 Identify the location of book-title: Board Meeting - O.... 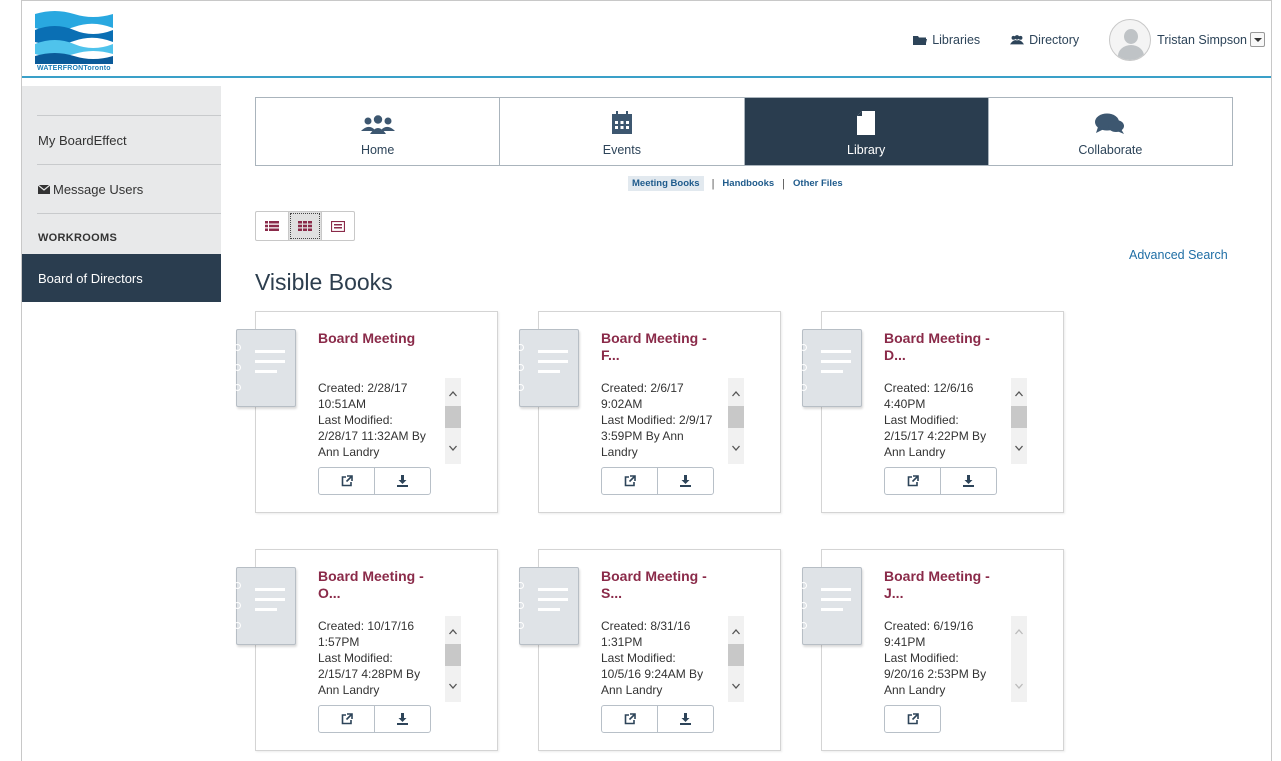
(388, 585).